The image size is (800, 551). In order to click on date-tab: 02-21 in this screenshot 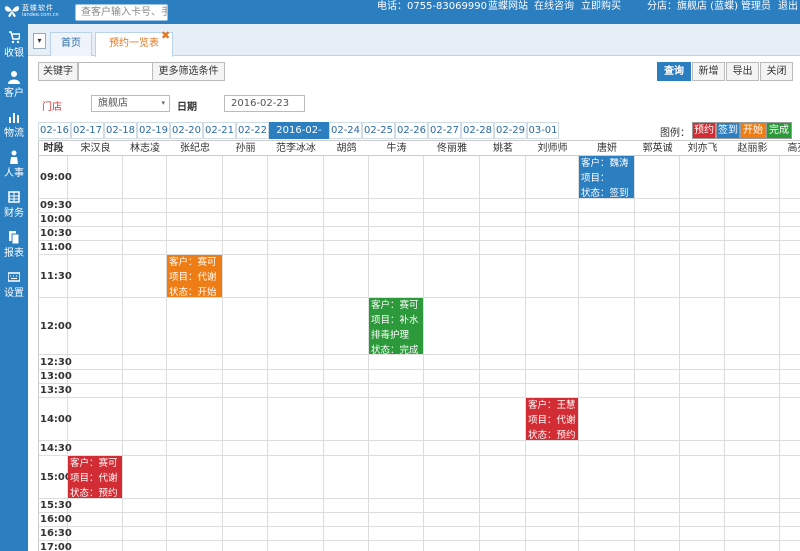, I will do `click(219, 130)`.